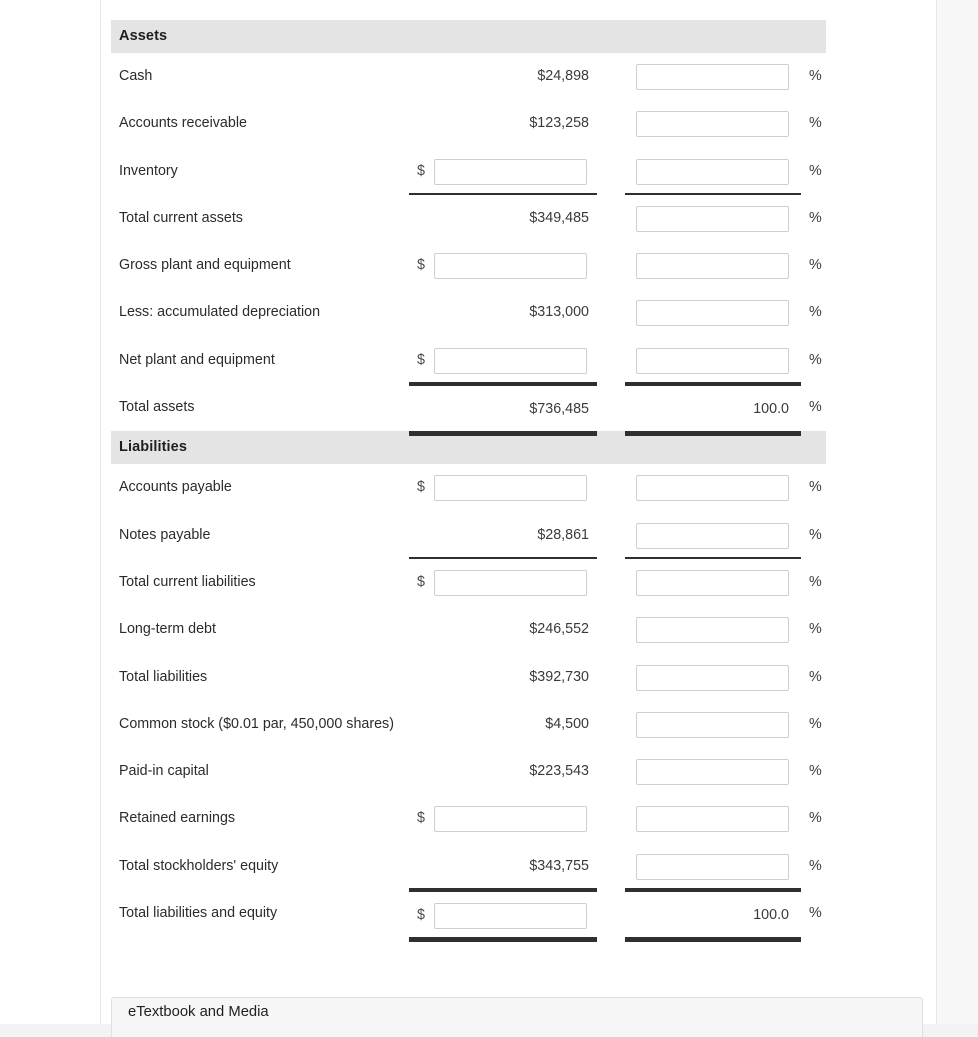 The image size is (978, 1037). I want to click on dollar-cell-total-liabilities: $392,730, so click(503, 677).